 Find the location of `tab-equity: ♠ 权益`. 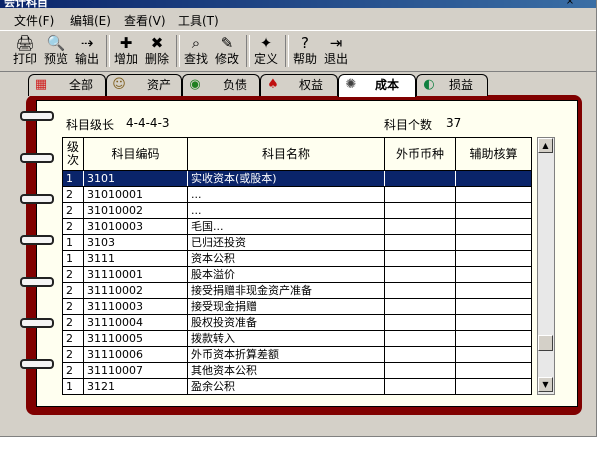

tab-equity: ♠ 权益 is located at coordinates (299, 85).